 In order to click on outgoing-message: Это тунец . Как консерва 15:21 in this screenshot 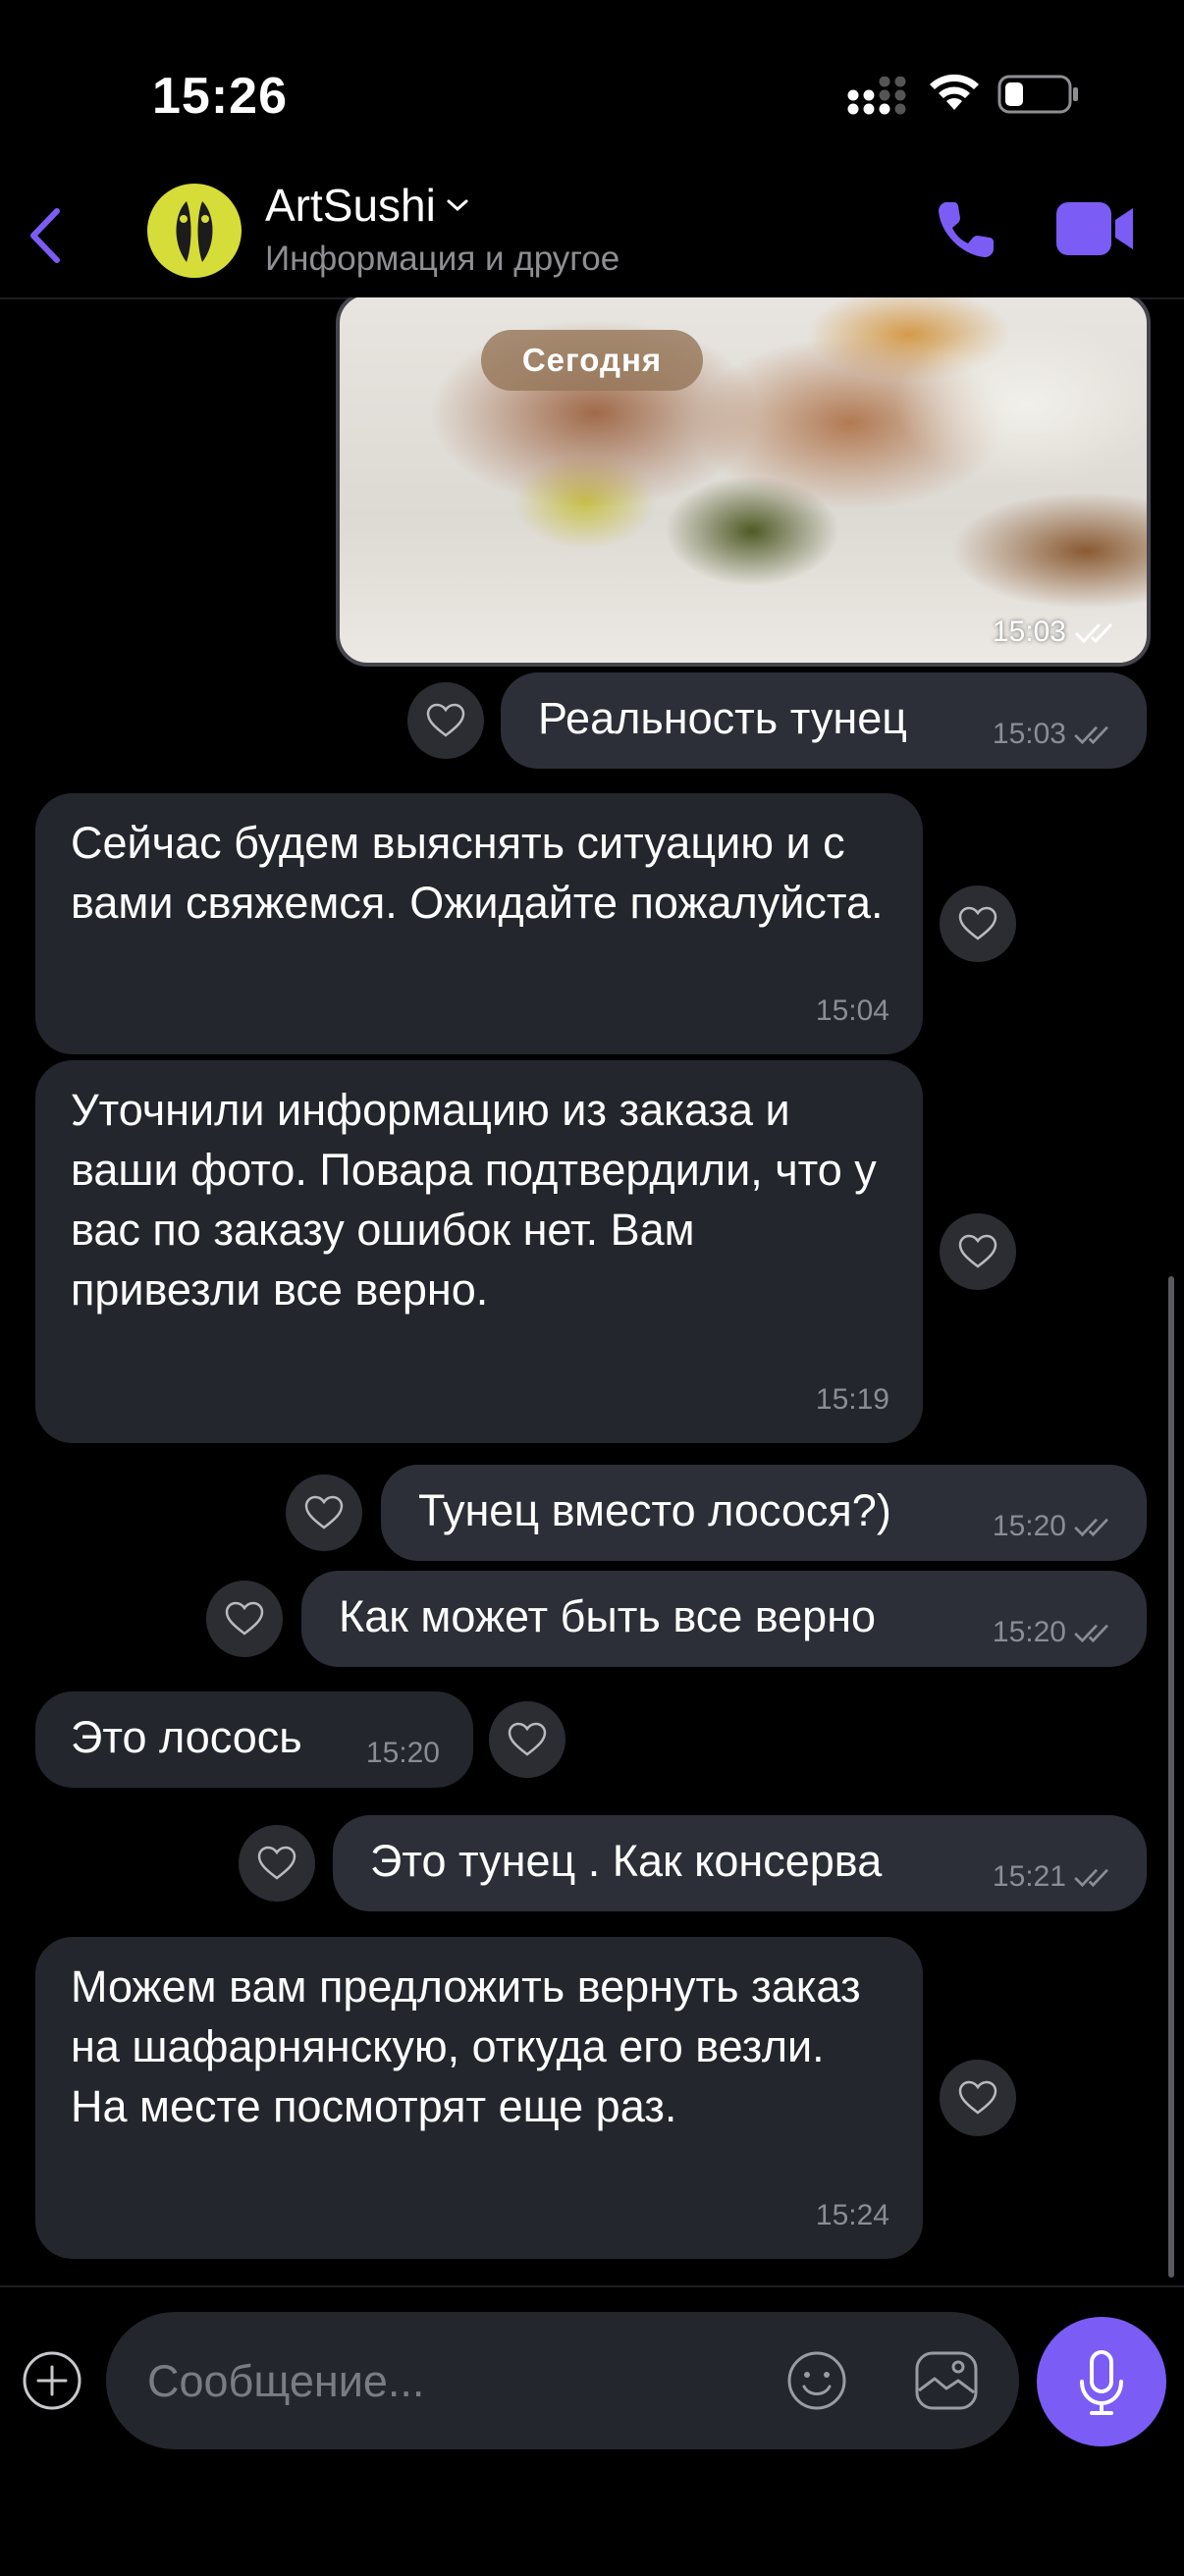, I will do `click(740, 1863)`.